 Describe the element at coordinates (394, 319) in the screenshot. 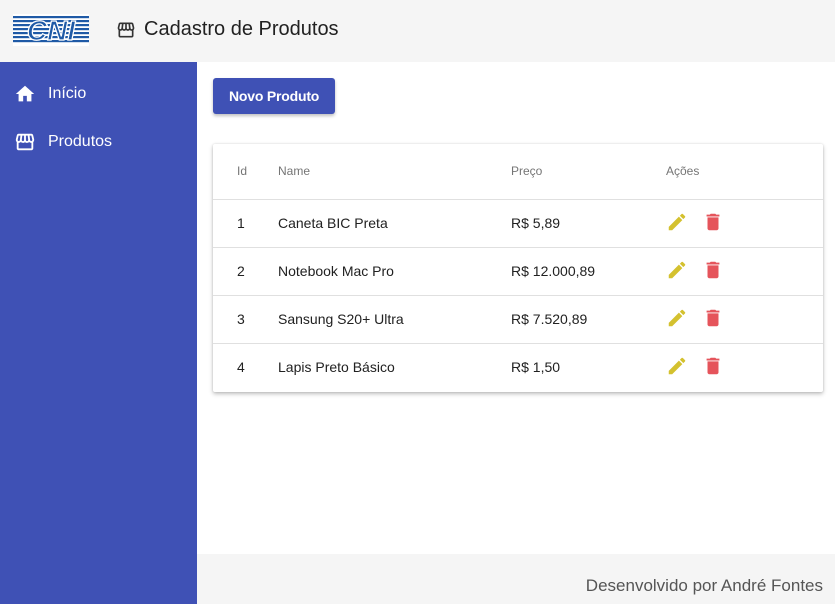

I see `cell-name: Sansung S20+ Ultra` at that location.